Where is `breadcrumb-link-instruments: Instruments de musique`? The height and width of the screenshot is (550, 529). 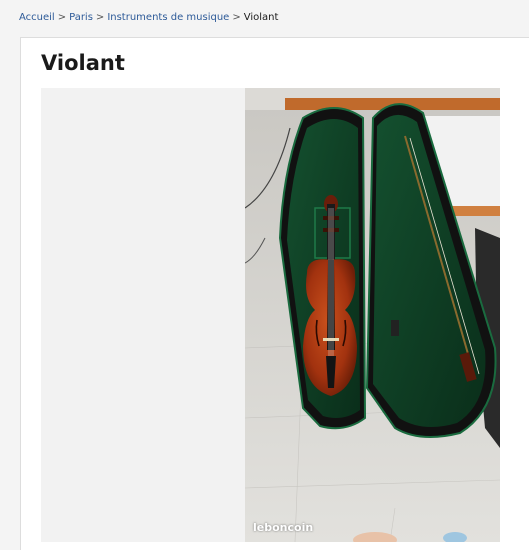
breadcrumb-link-instruments: Instruments de musique is located at coordinates (168, 17).